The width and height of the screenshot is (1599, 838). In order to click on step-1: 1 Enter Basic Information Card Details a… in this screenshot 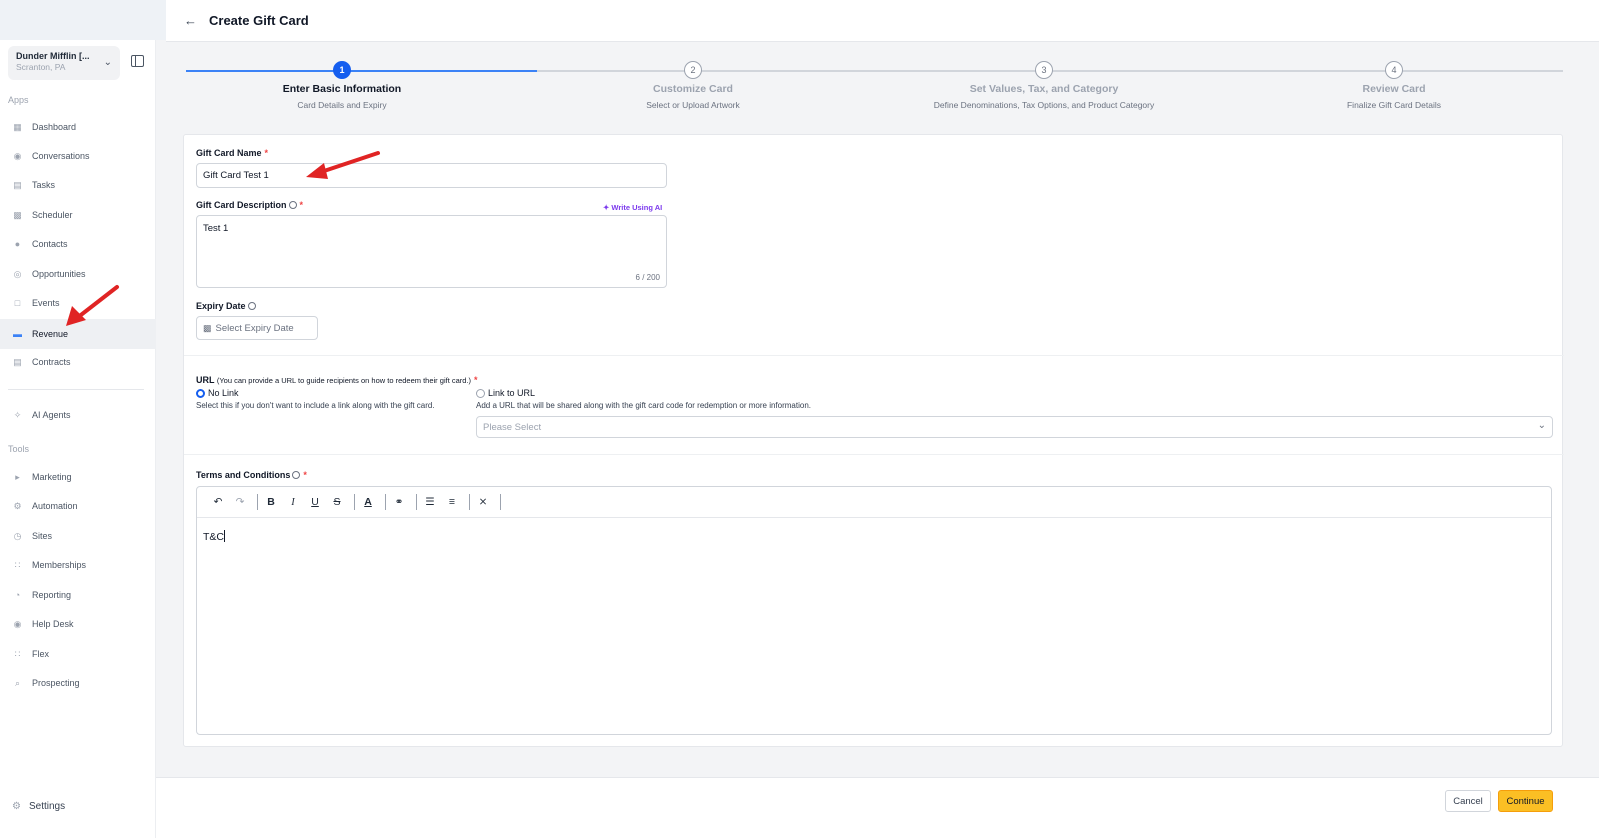, I will do `click(342, 85)`.